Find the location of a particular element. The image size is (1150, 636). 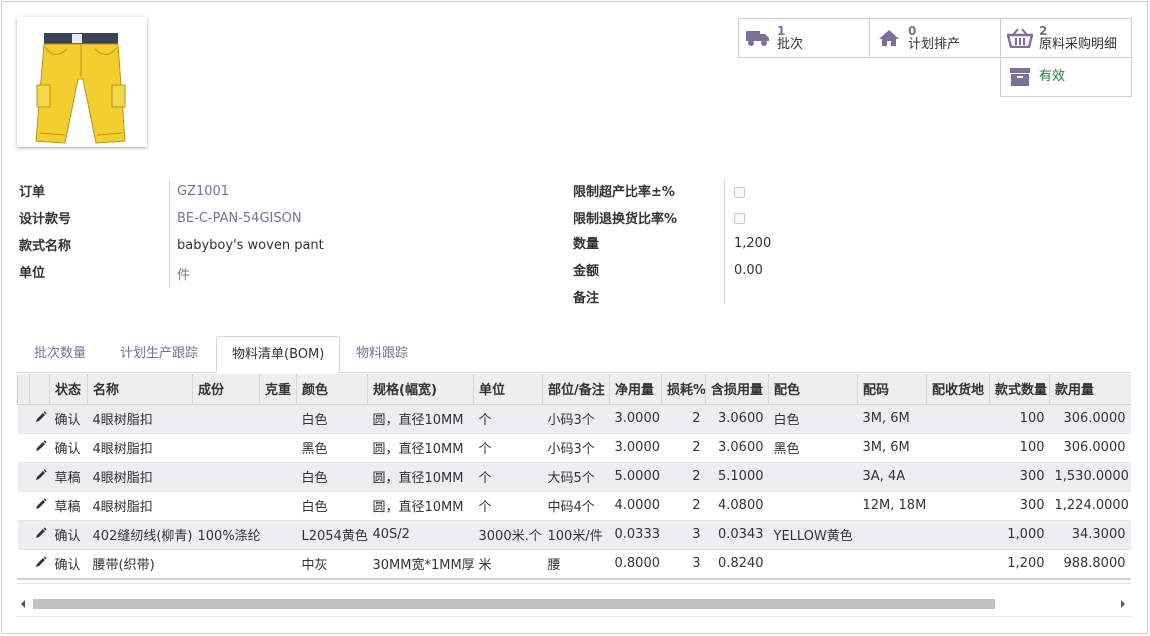

order-value: GZ1001 is located at coordinates (203, 191).